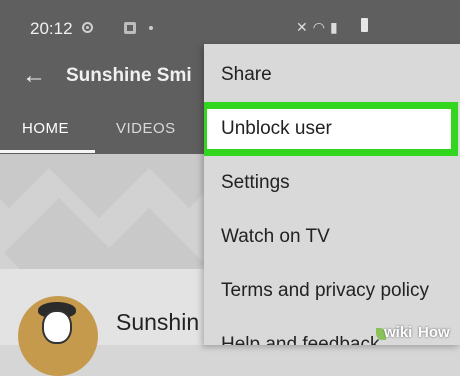  I want to click on battery-icon, so click(364, 25).